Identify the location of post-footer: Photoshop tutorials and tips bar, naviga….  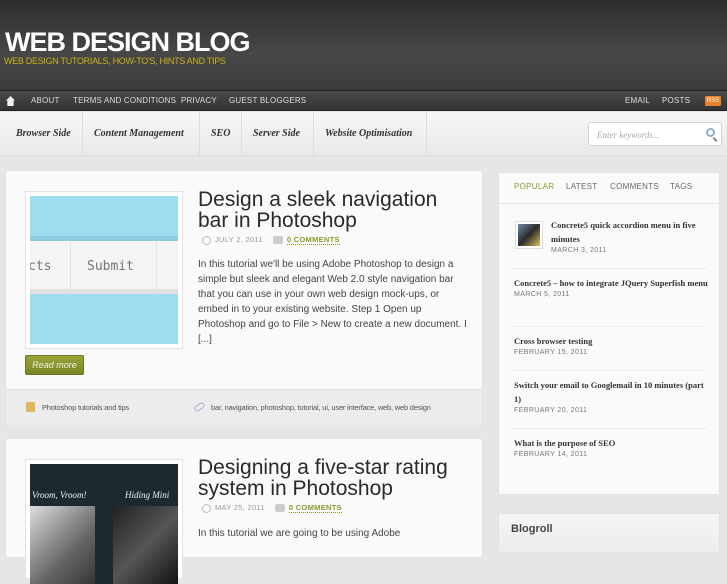
(244, 407).